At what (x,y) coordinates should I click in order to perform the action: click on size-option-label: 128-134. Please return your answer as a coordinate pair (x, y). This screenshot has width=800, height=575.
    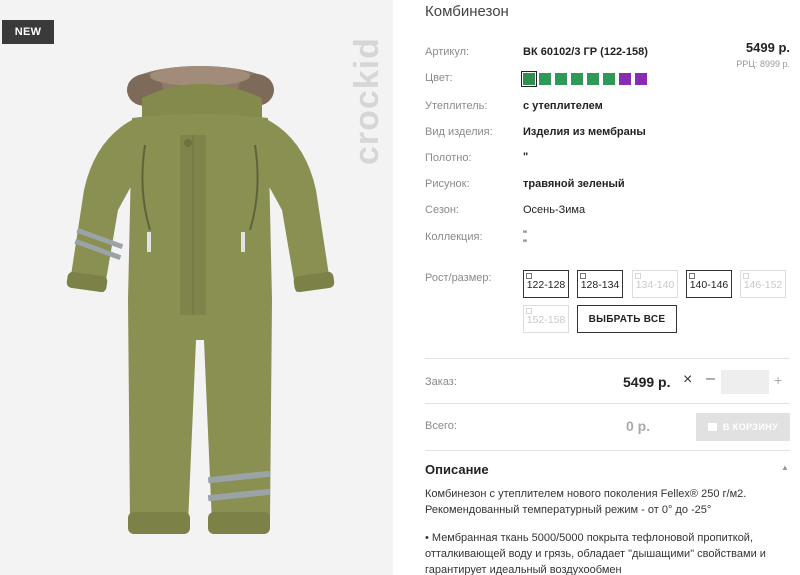
    Looking at the image, I should click on (600, 285).